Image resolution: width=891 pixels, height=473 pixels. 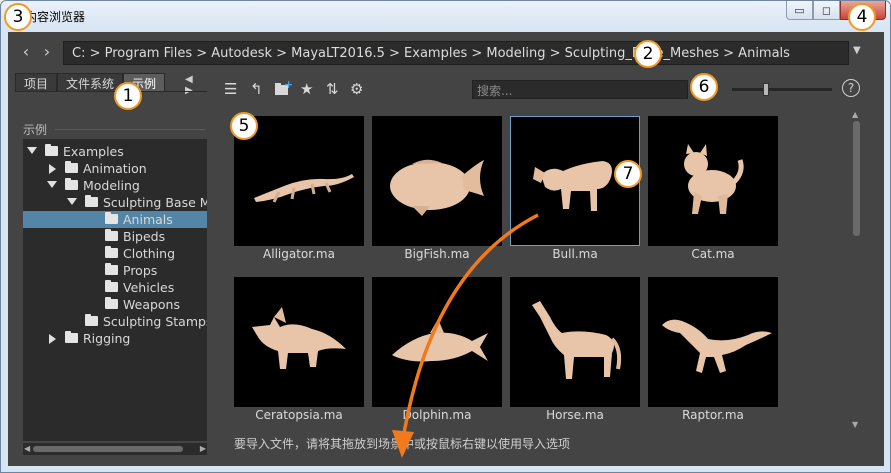 I want to click on callout-6: 6, so click(x=704, y=87).